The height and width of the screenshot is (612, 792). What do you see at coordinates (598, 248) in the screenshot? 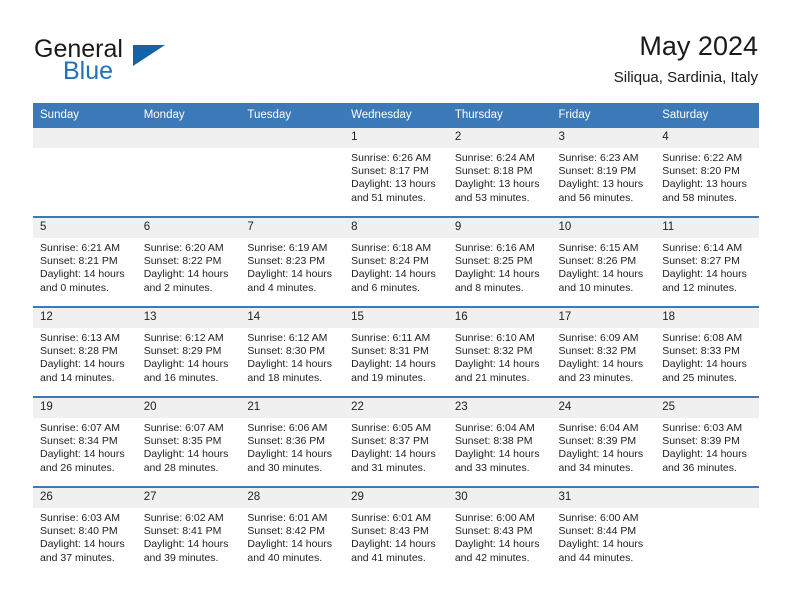
I see `sunrise-text: Sunrise: 6:15 AM` at bounding box center [598, 248].